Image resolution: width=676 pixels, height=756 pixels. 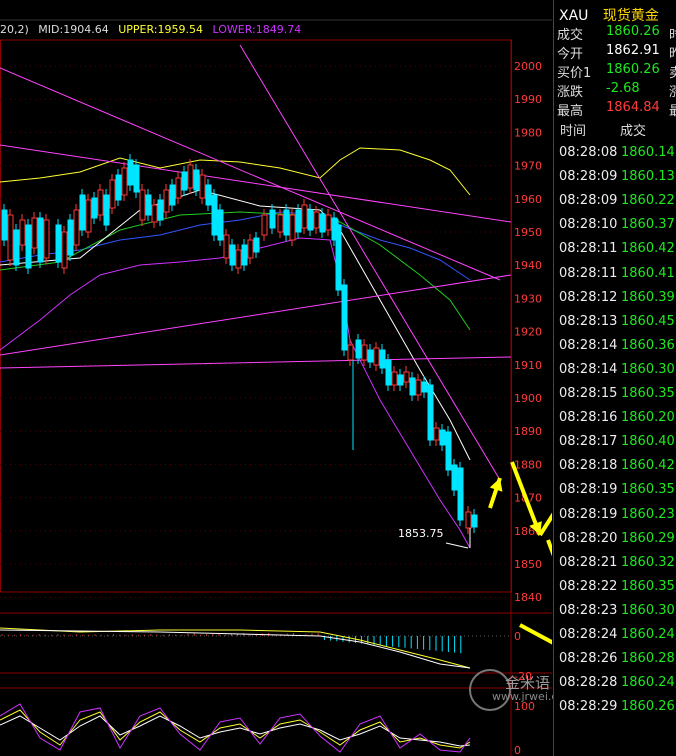 I want to click on tick-row: 08:28:28 1860.24, so click(x=615, y=687).